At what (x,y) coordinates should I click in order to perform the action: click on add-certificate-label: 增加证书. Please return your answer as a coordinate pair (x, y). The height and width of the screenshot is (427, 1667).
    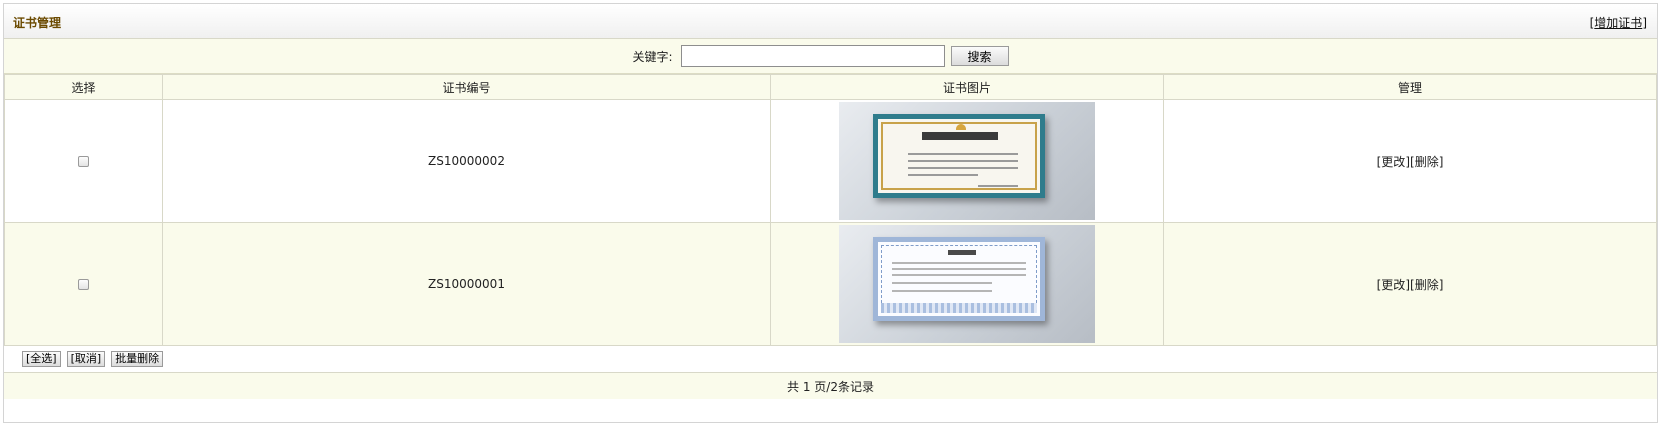
    Looking at the image, I should click on (1618, 23).